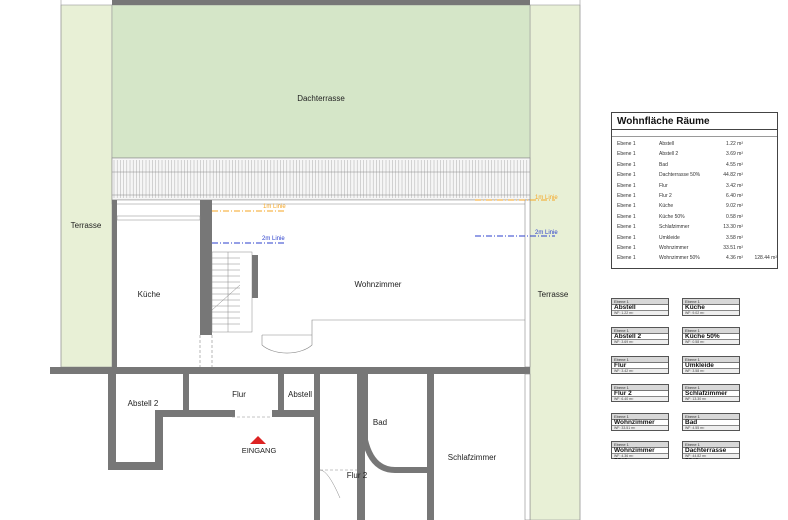  What do you see at coordinates (380, 422) in the screenshot?
I see `label-bad: Bad` at bounding box center [380, 422].